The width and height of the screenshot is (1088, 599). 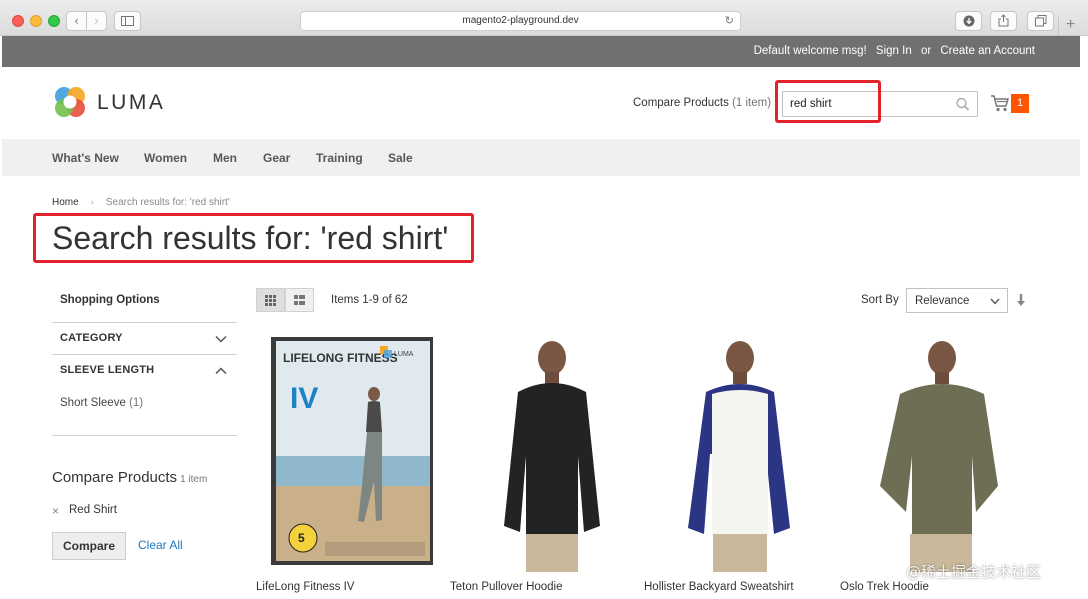 What do you see at coordinates (225, 158) in the screenshot?
I see `nav-item-men: Men` at bounding box center [225, 158].